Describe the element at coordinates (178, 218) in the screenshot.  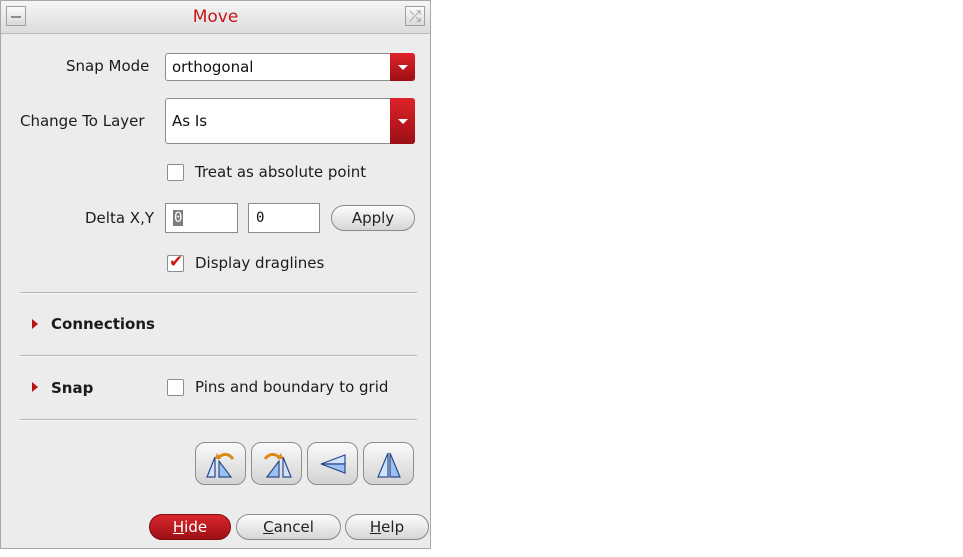
I see `delta-x-value: 0` at that location.